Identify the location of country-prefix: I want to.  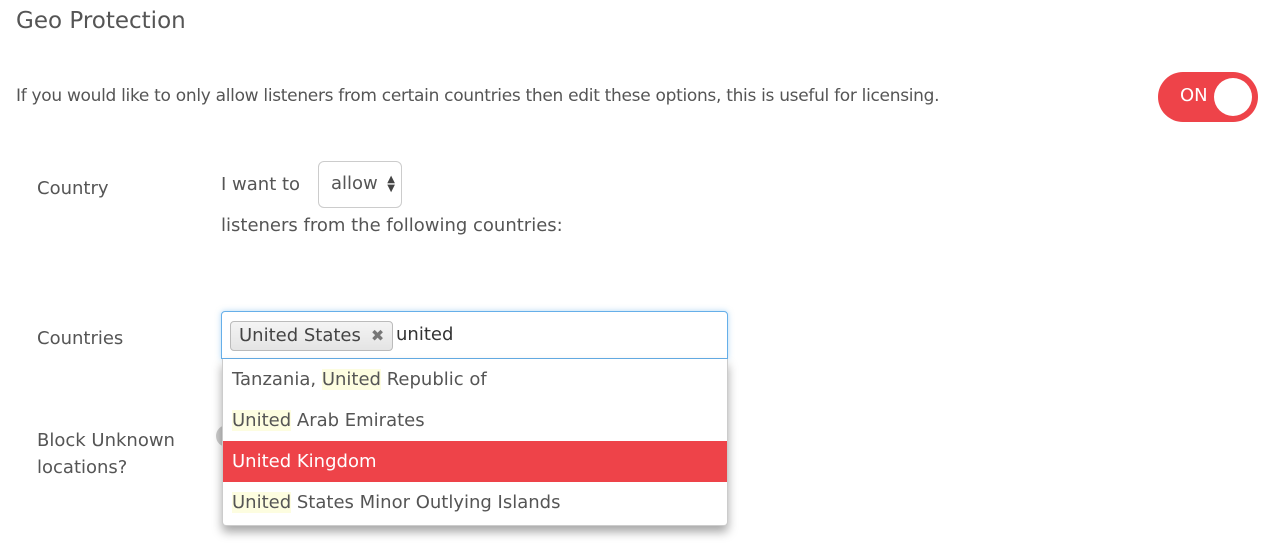
(261, 184).